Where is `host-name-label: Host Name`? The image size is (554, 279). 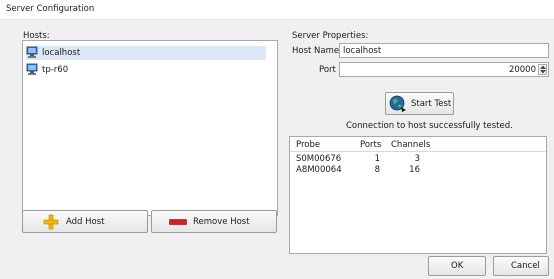
host-name-label: Host Name is located at coordinates (316, 51).